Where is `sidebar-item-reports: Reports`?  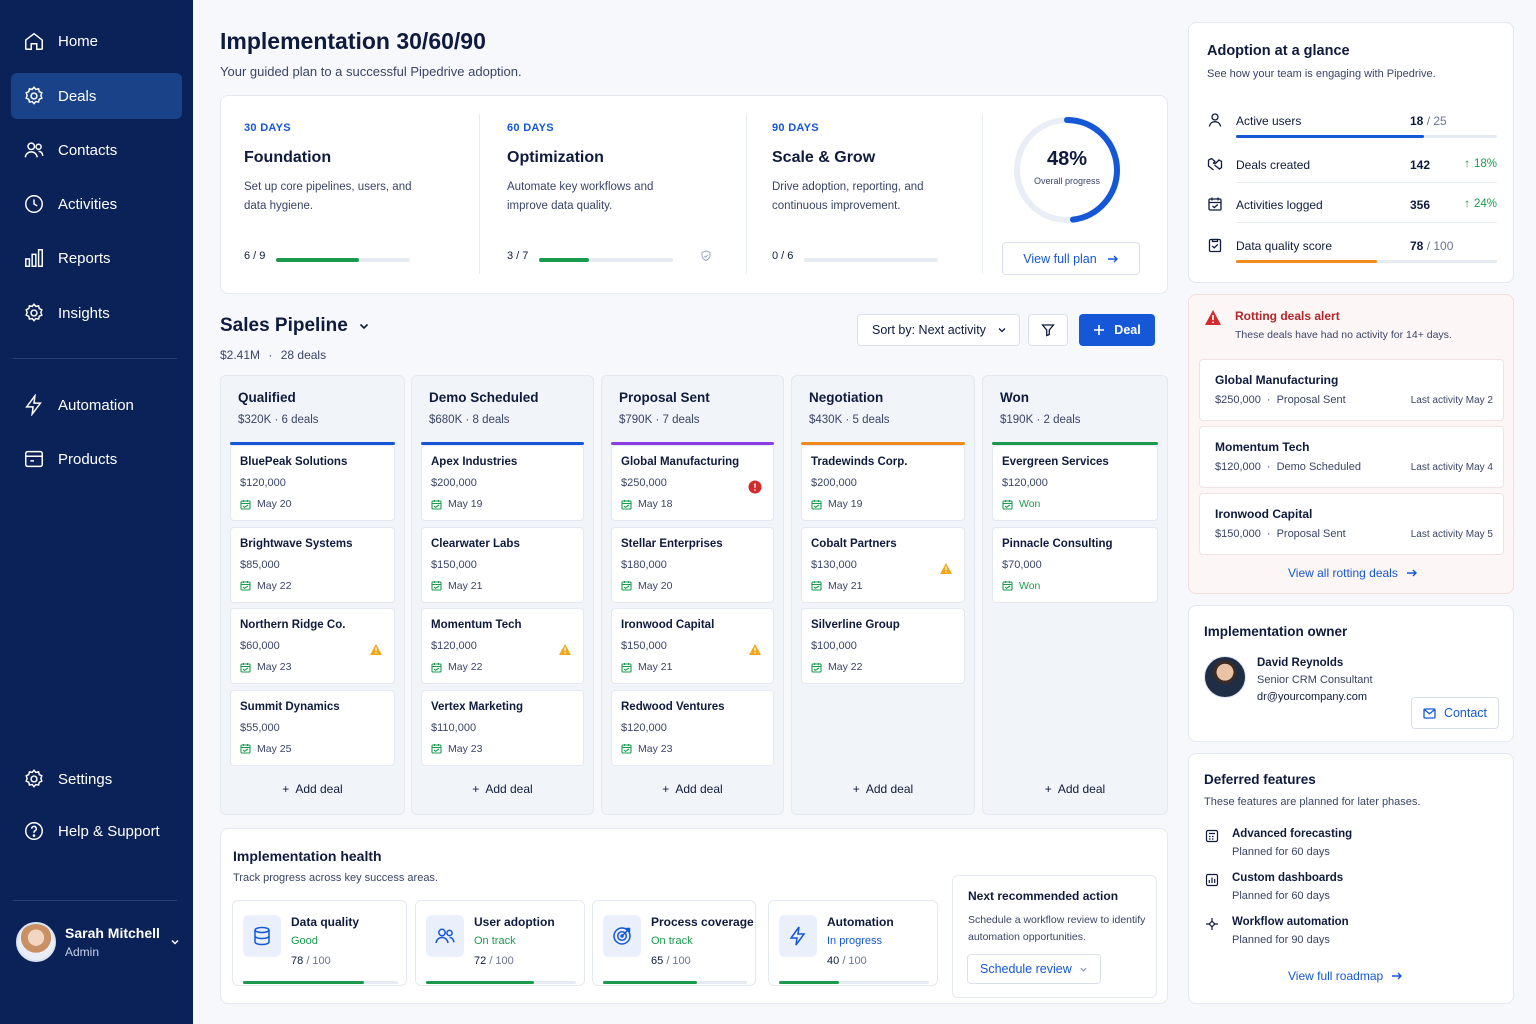 sidebar-item-reports: Reports is located at coordinates (96, 258).